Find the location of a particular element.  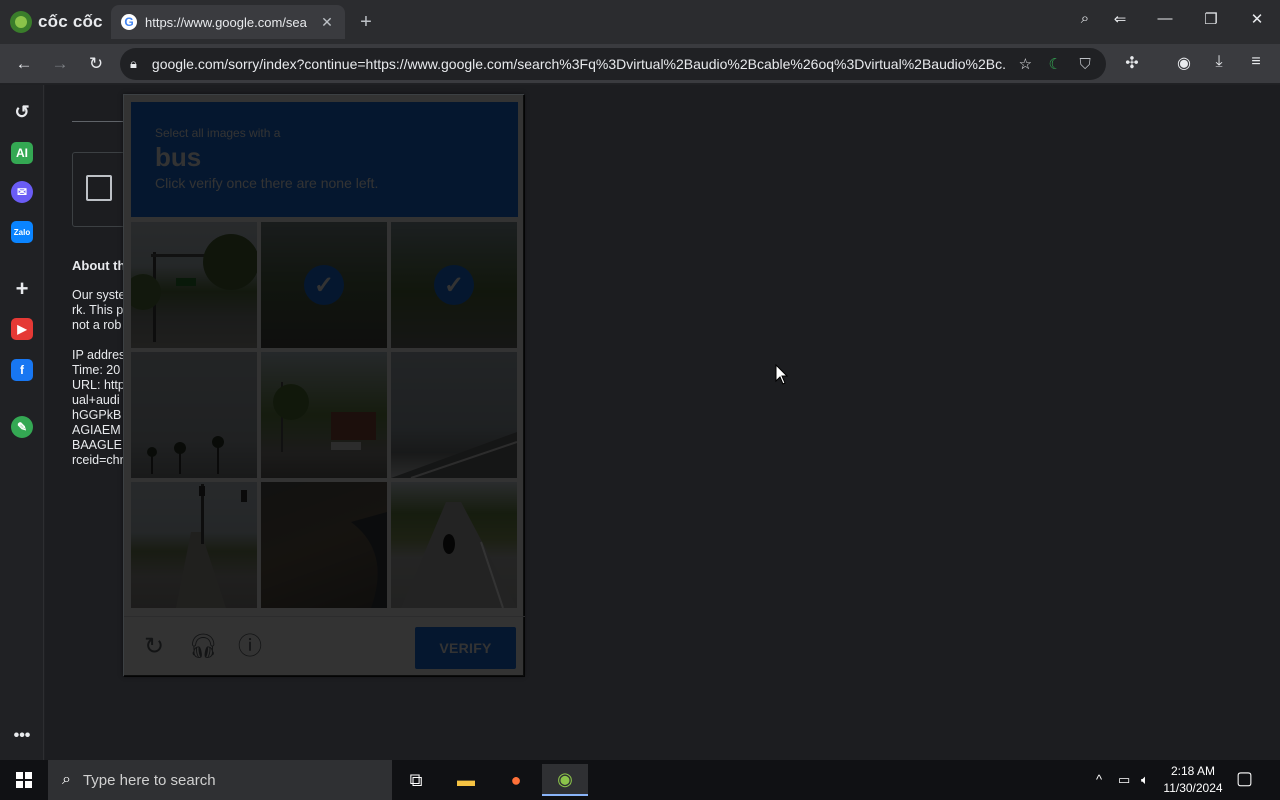

back-button: ← is located at coordinates (24, 64).